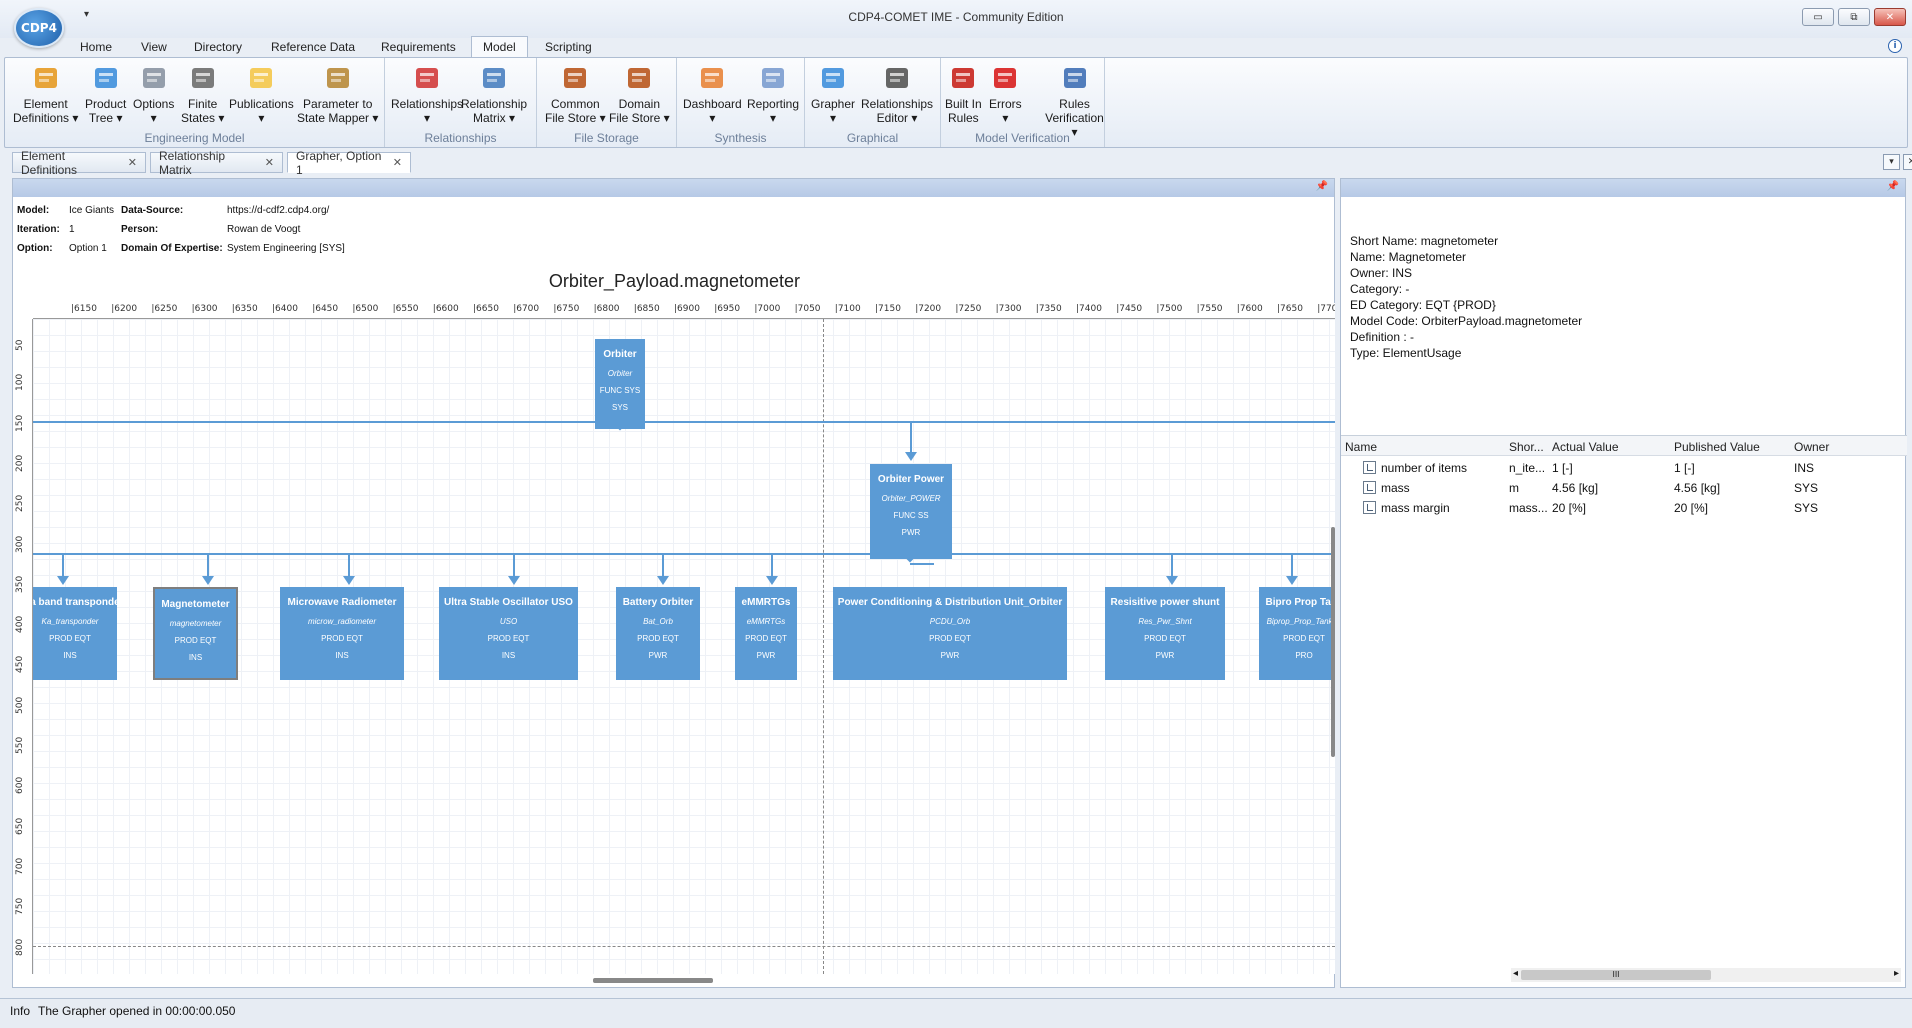  What do you see at coordinates (687, 309) in the screenshot?
I see `ruler-tick-label: |6900` at bounding box center [687, 309].